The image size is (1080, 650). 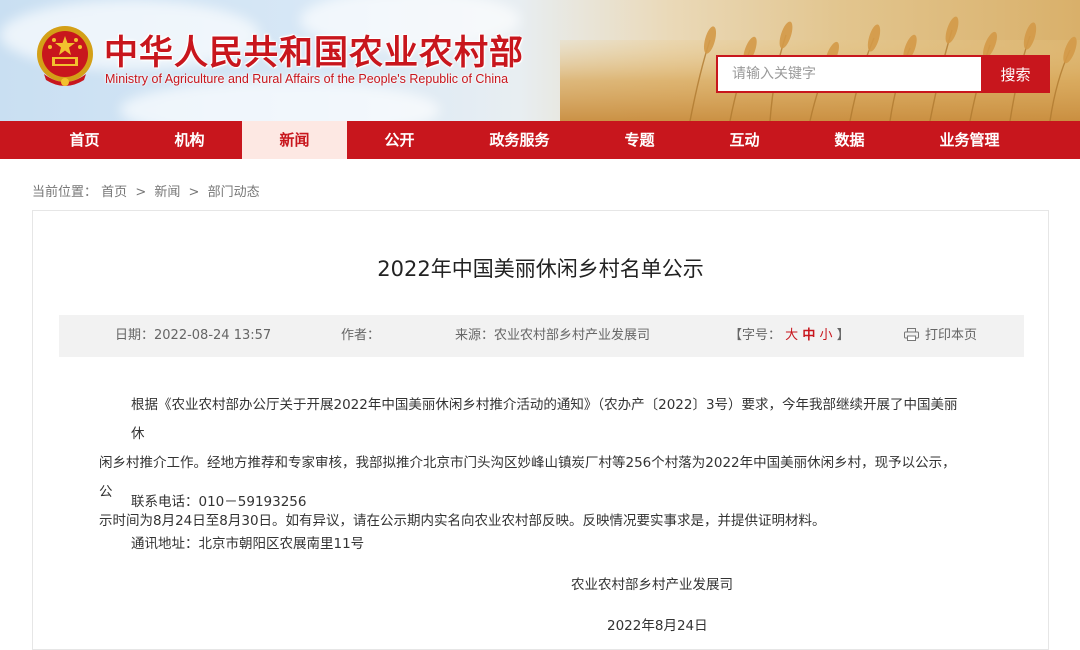 I want to click on font-size-control: 【字号： 大 中 小 】, so click(x=789, y=336).